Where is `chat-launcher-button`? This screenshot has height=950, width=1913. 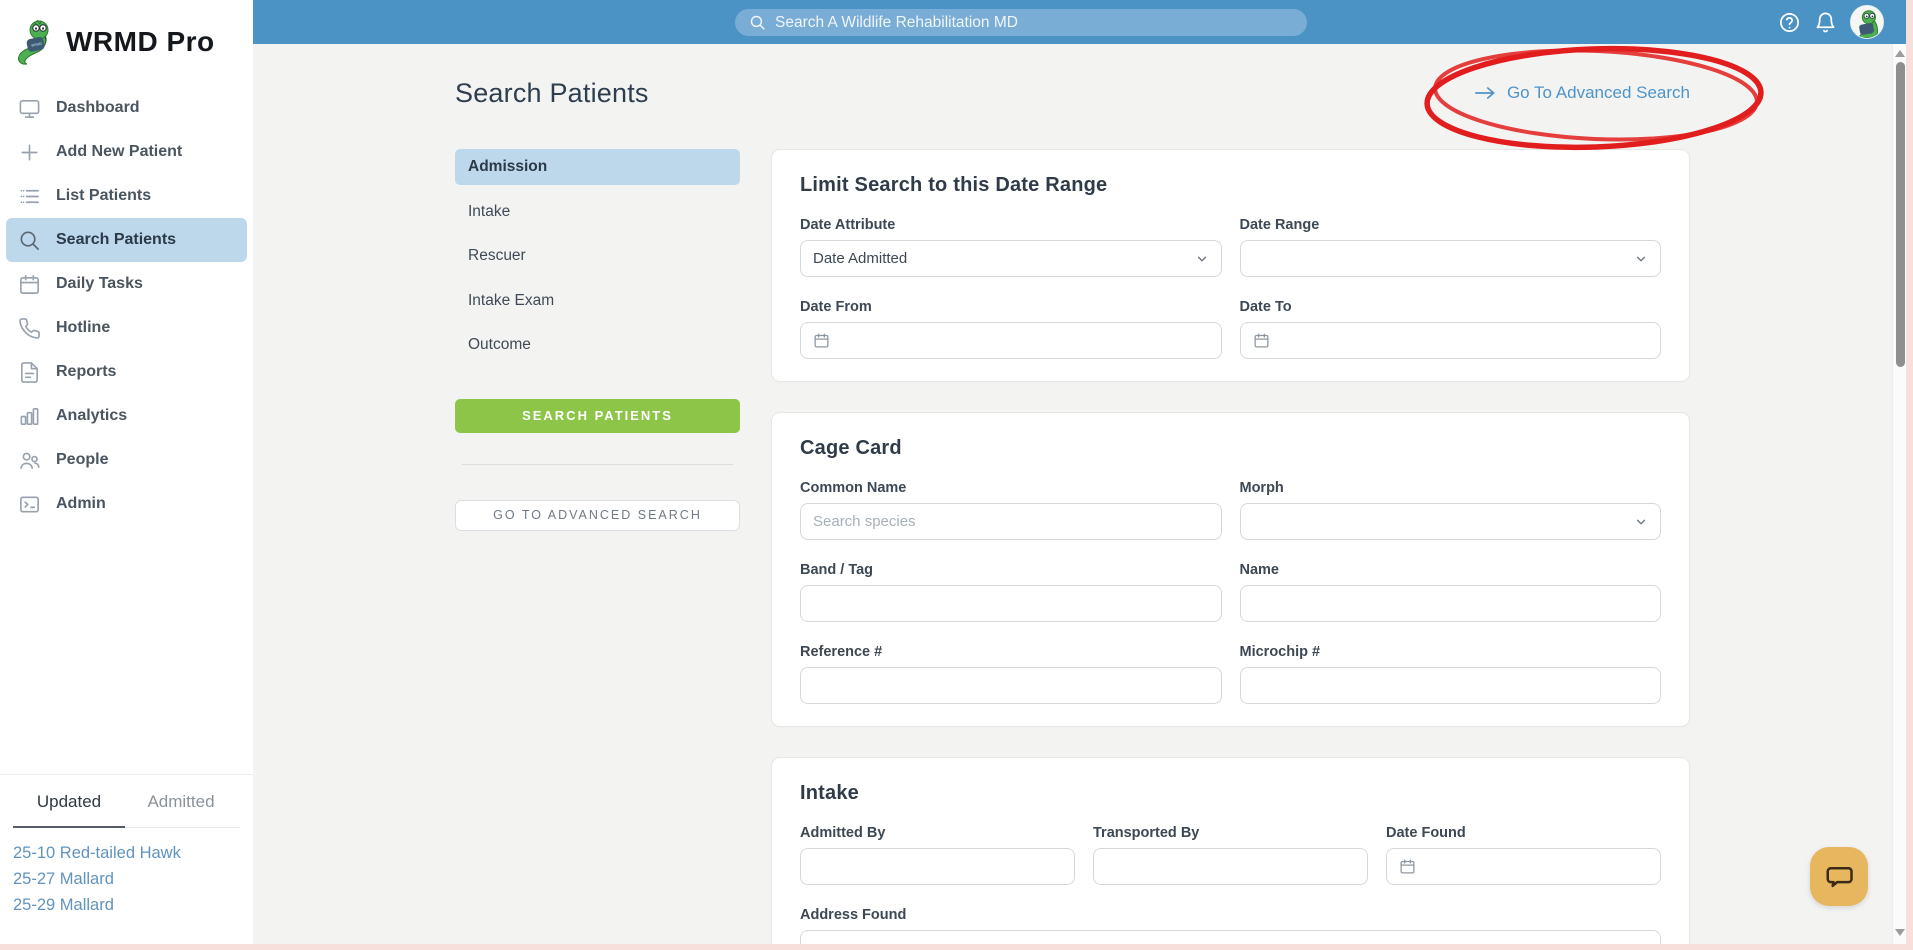
chat-launcher-button is located at coordinates (1839, 876).